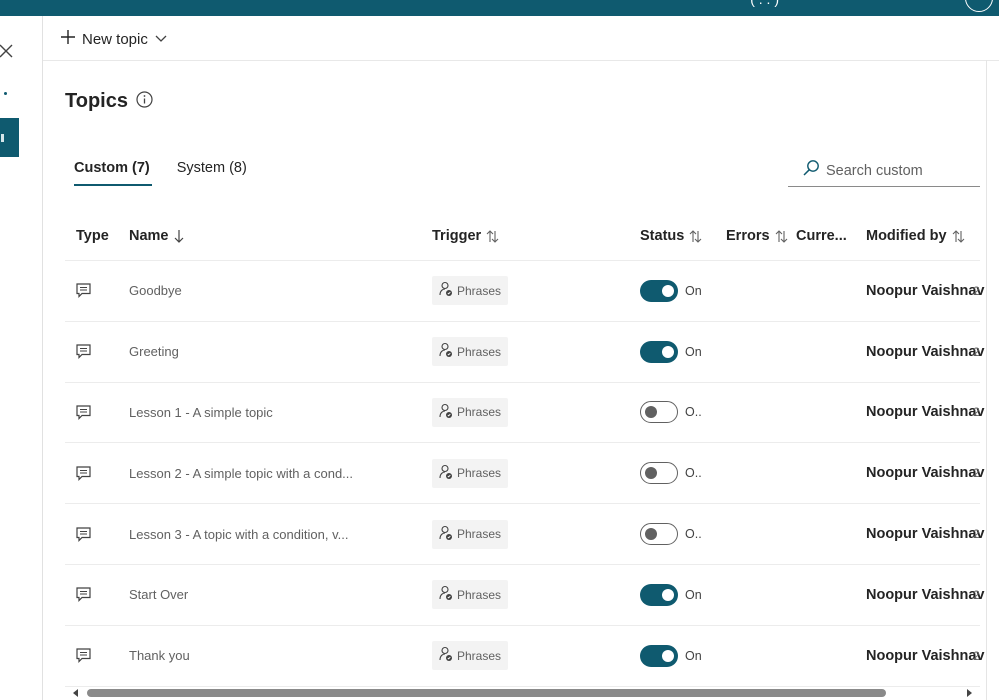  Describe the element at coordinates (662, 236) in the screenshot. I see `column-header-status-label: Status` at that location.